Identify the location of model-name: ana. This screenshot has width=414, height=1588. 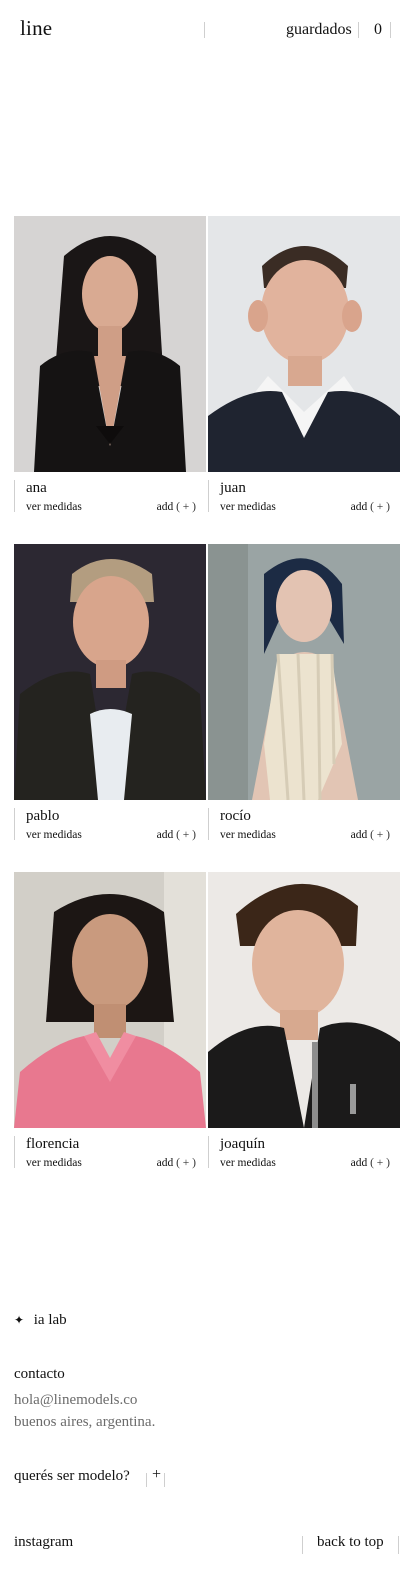
(36, 488).